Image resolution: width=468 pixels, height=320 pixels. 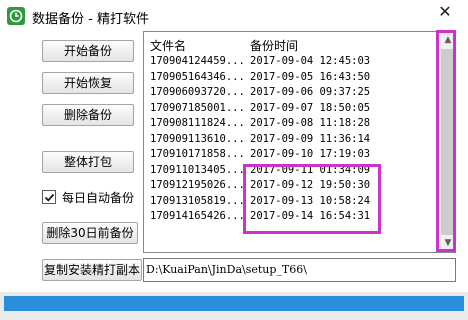 I want to click on list-item: 170909113610... 2017-09-09 11:36:14, so click(x=292, y=140).